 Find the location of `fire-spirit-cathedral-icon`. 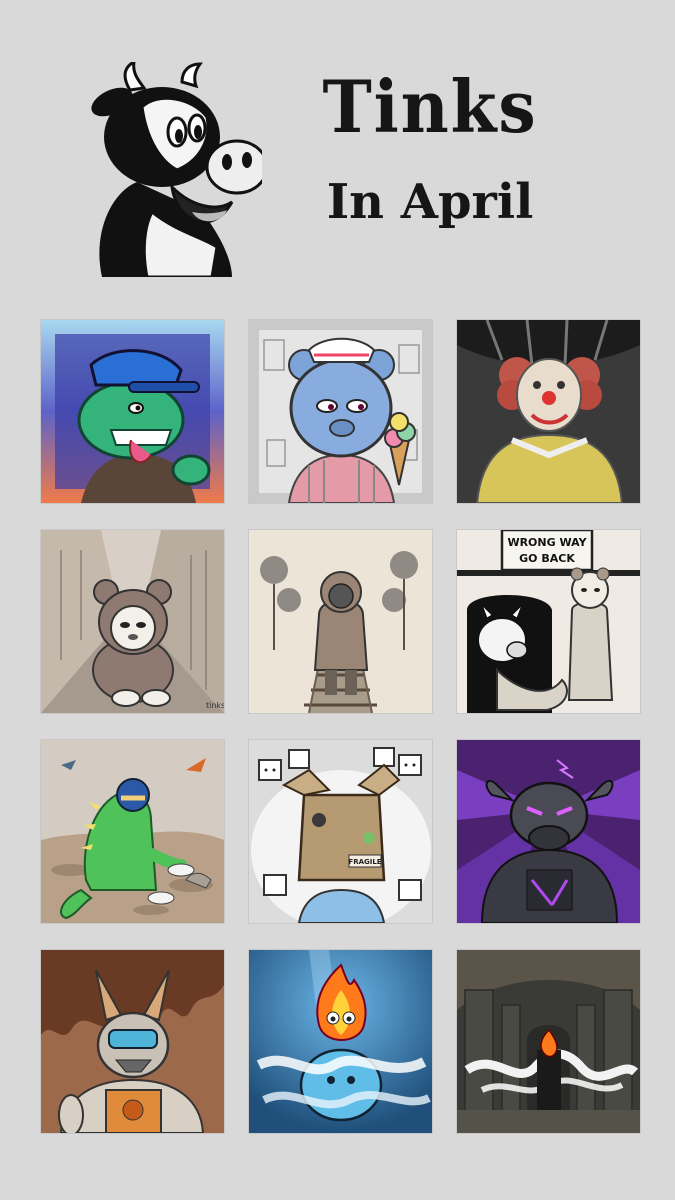

fire-spirit-cathedral-icon is located at coordinates (548, 1041).